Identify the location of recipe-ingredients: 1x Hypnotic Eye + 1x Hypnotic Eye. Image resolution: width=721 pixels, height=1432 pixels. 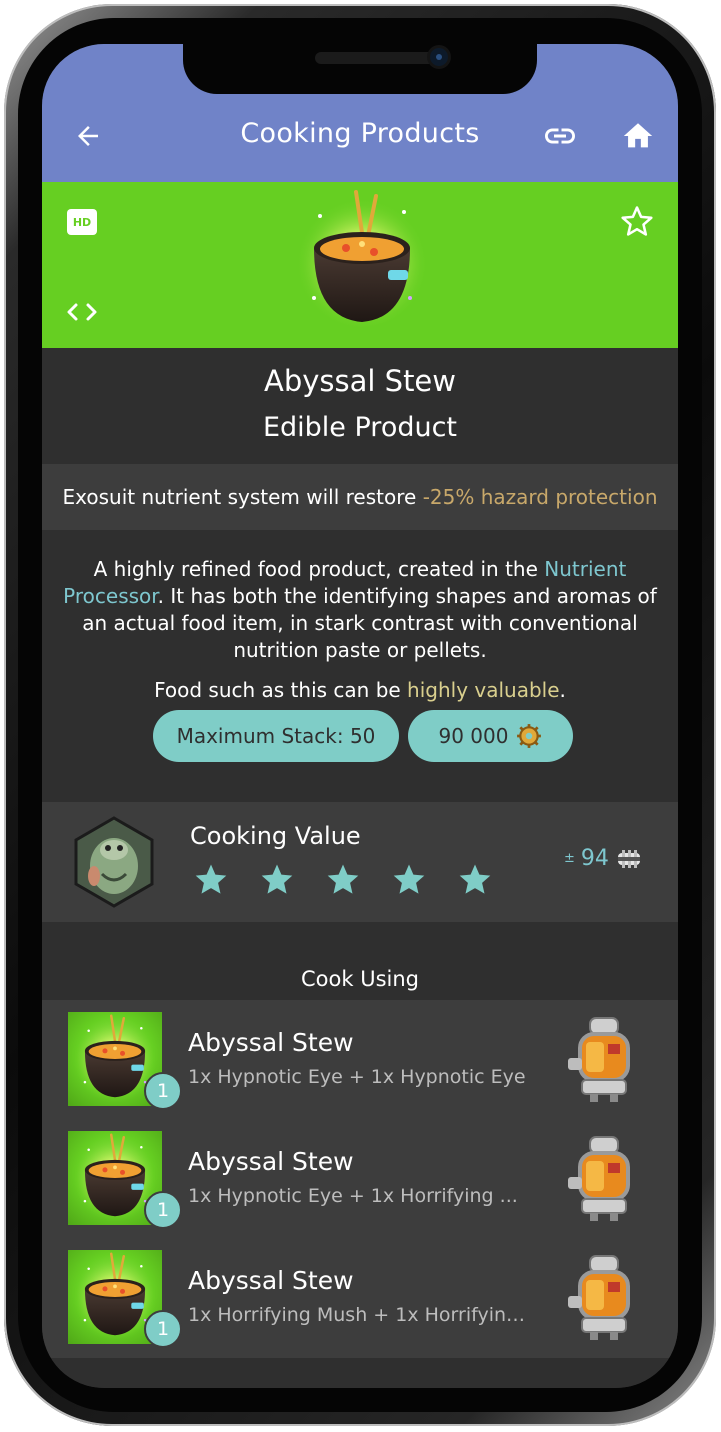
(357, 1077).